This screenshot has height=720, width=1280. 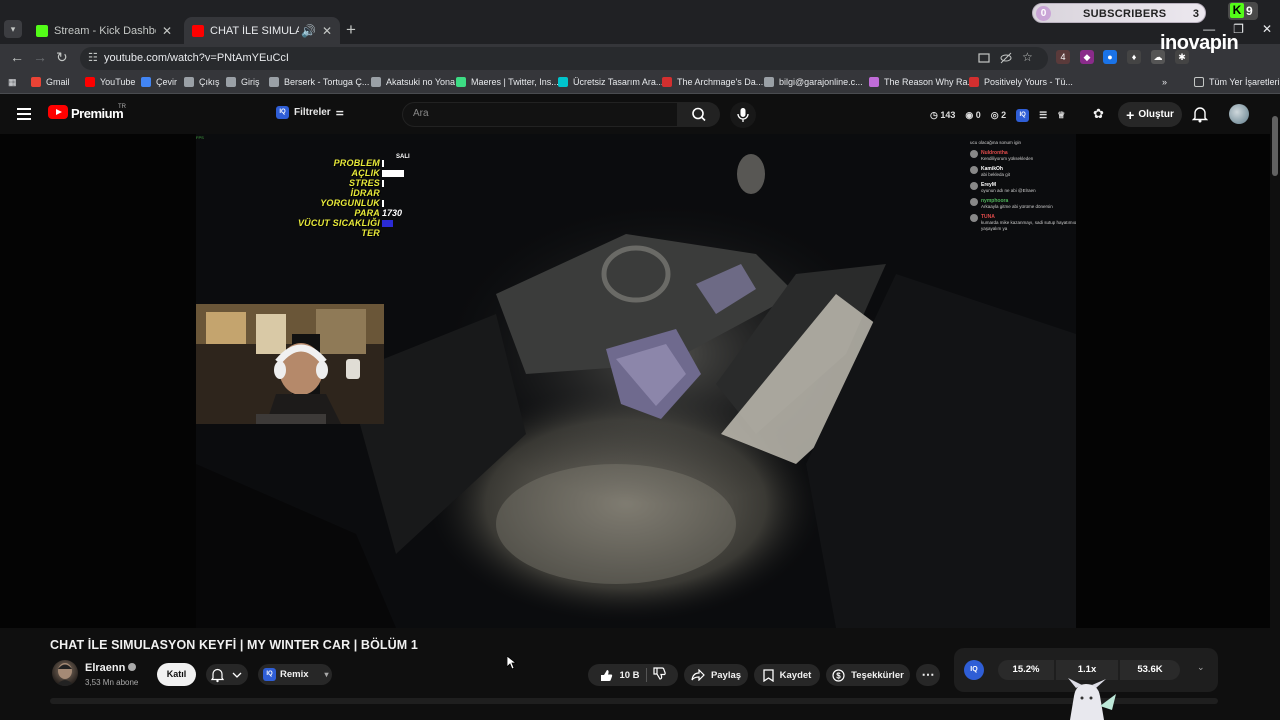 What do you see at coordinates (243, 82) in the screenshot?
I see `bookmark-item: Giriş` at bounding box center [243, 82].